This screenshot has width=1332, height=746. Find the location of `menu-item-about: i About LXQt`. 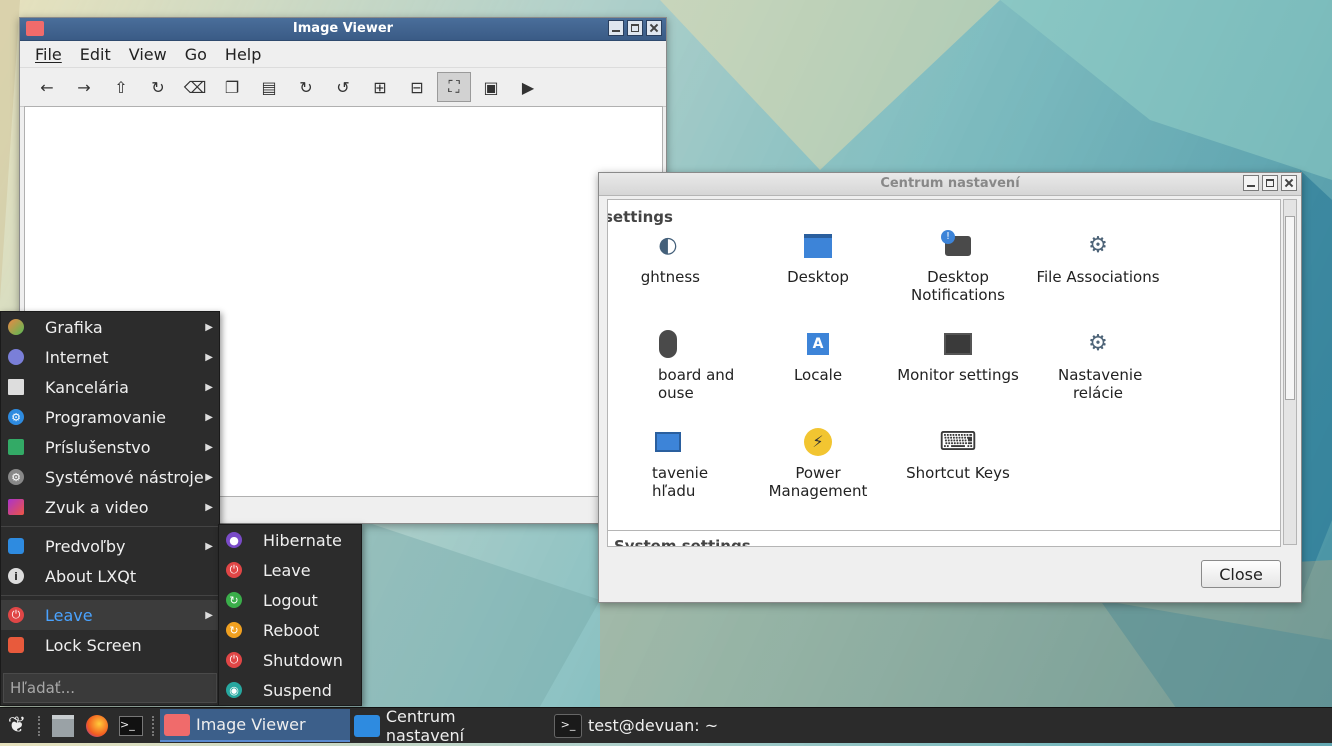

menu-item-about: i About LXQt is located at coordinates (110, 576).